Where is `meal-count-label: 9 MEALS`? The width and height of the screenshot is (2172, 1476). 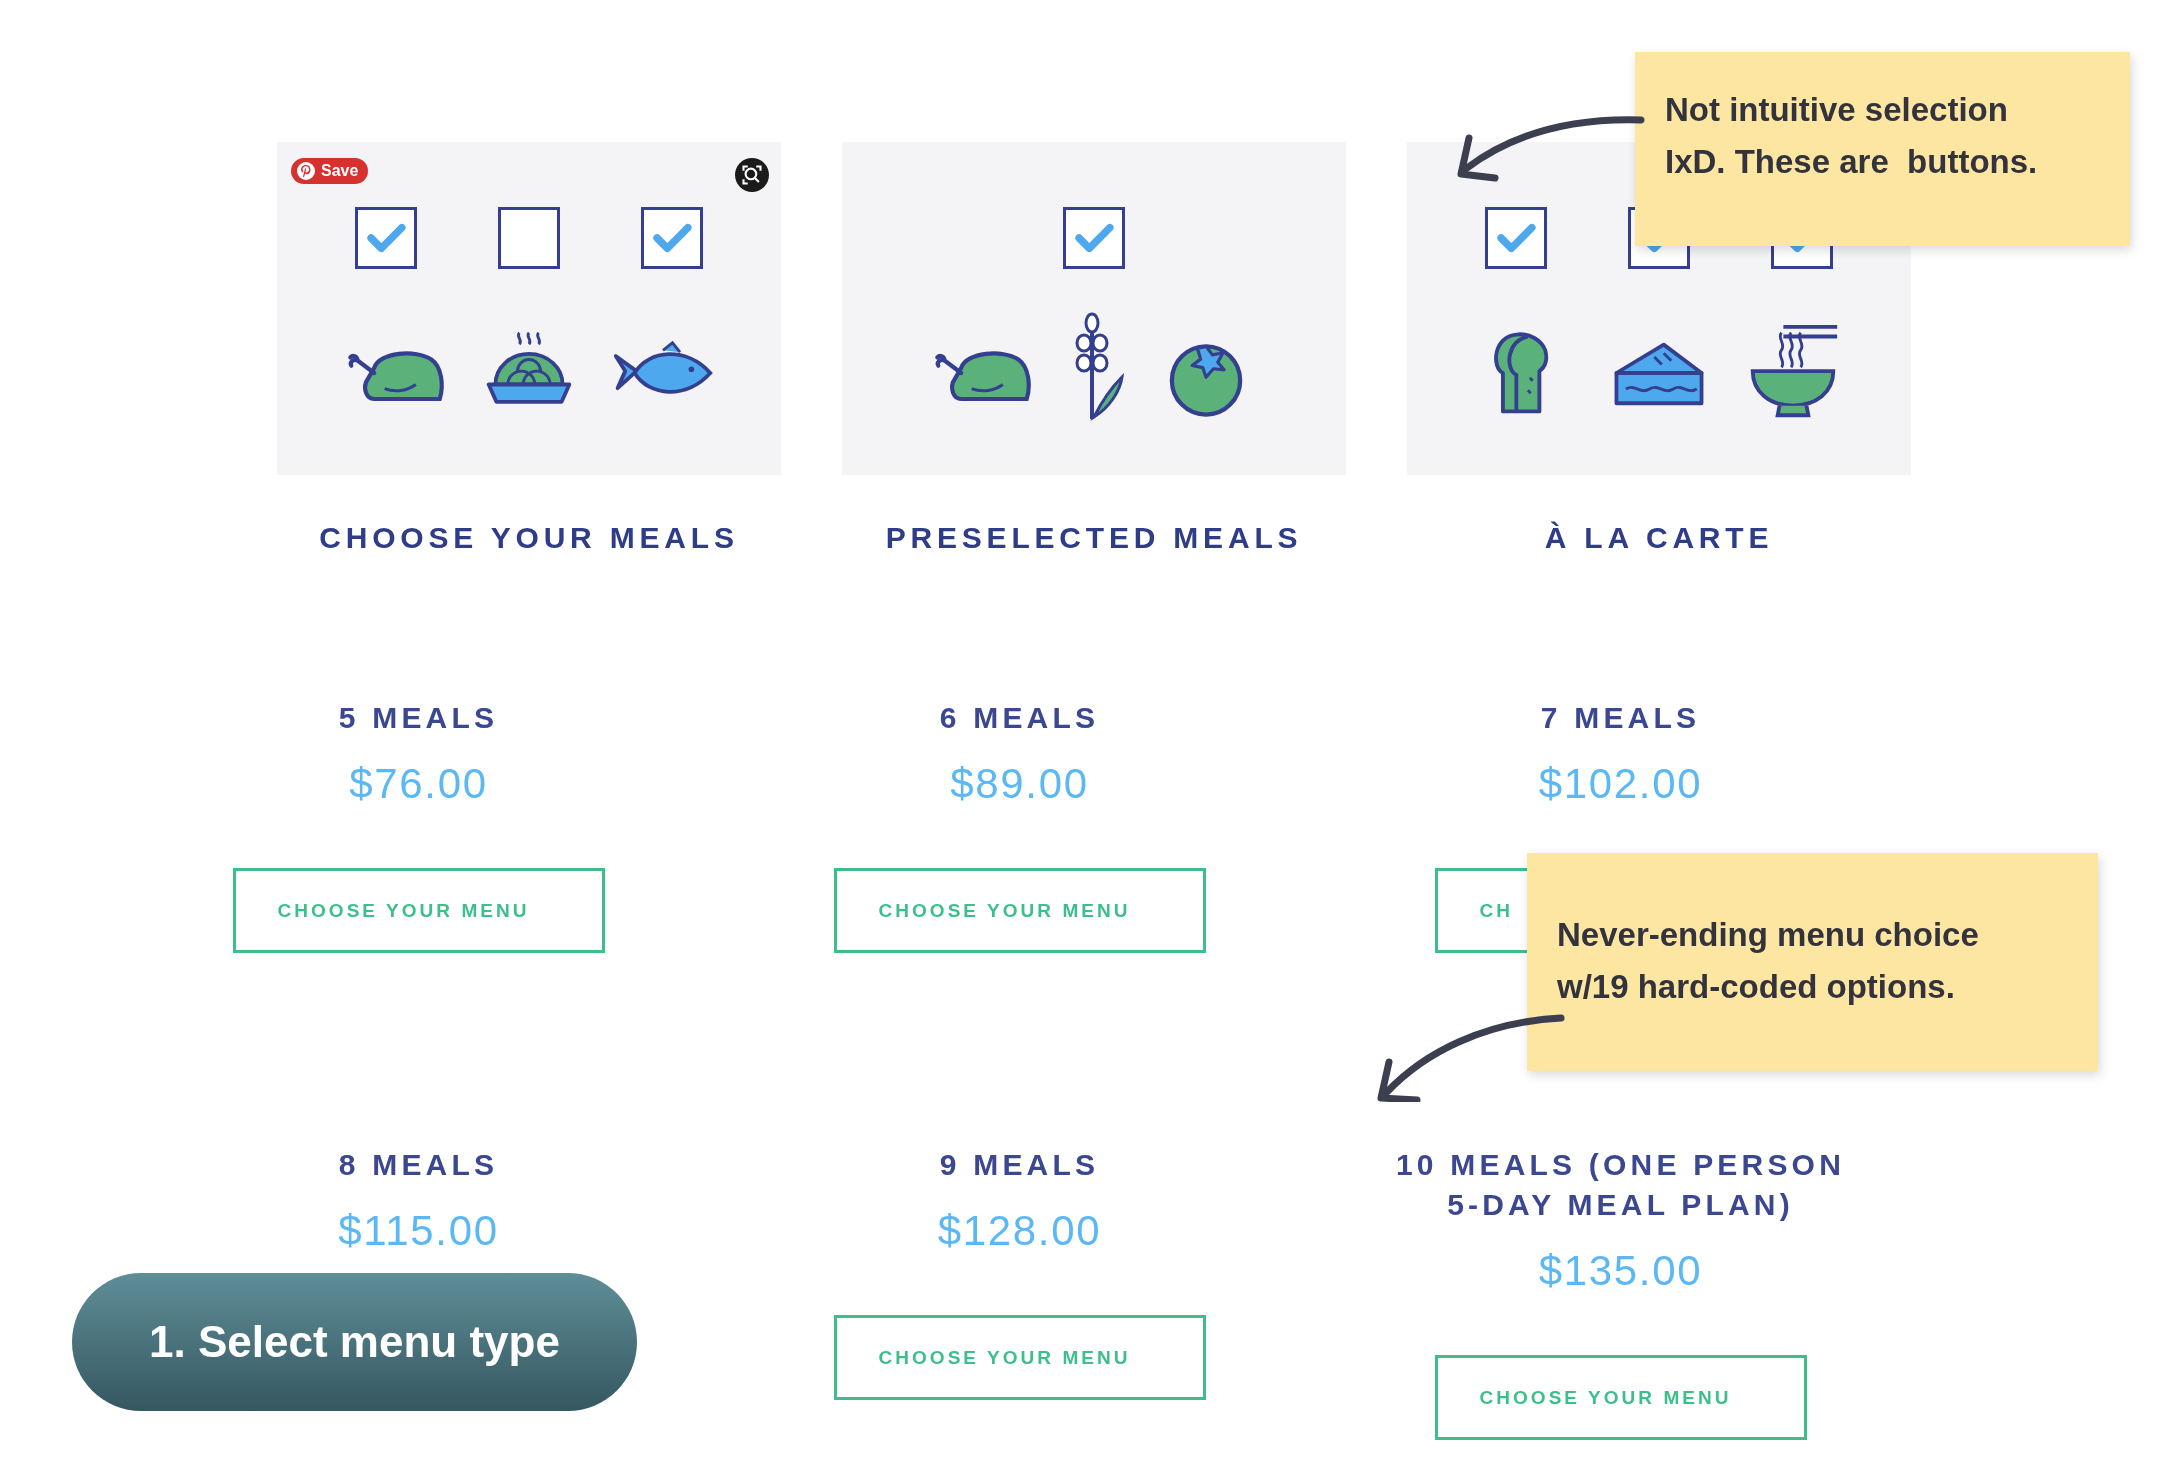 meal-count-label: 9 MEALS is located at coordinates (1019, 1165).